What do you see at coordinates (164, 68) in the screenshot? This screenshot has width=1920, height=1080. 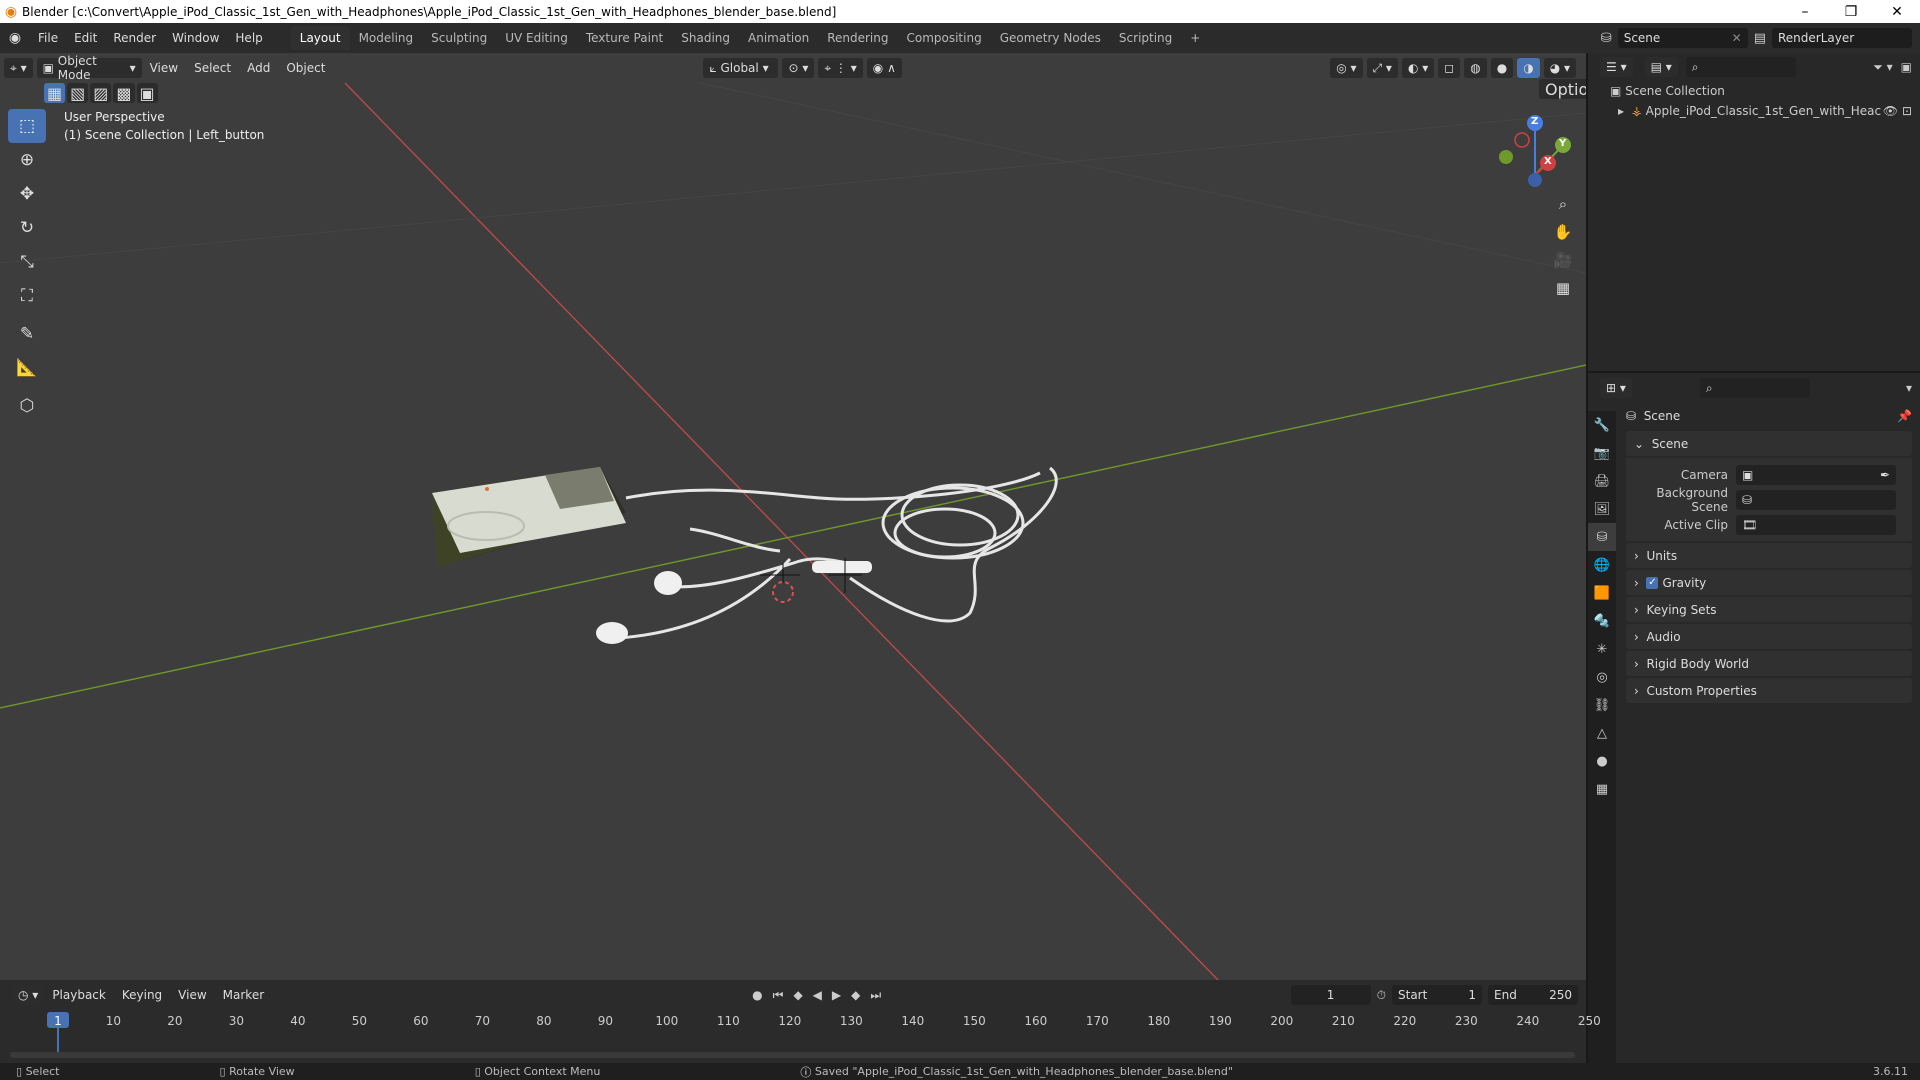 I see `menu-view: View` at bounding box center [164, 68].